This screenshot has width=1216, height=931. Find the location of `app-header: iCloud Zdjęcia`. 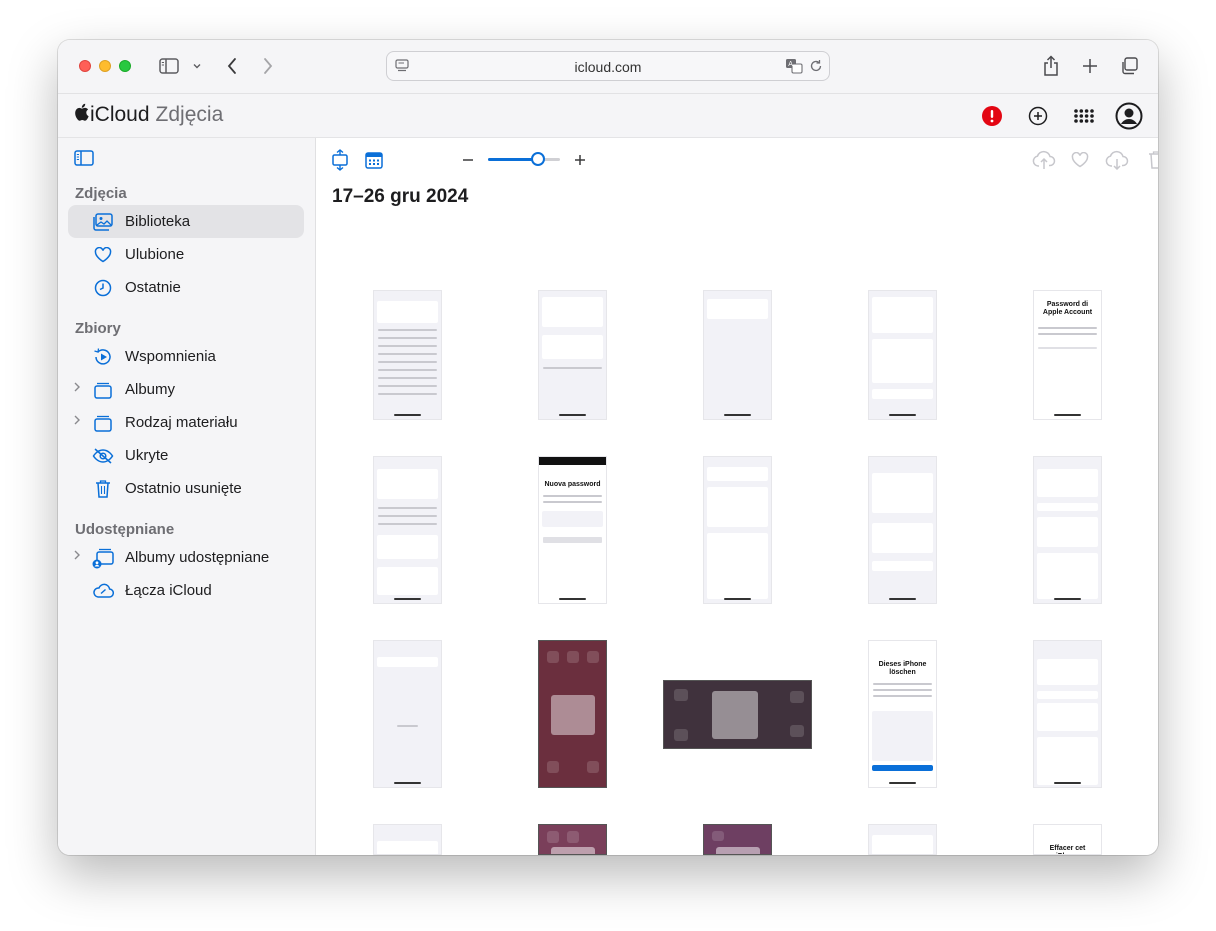

app-header: iCloud Zdjęcia is located at coordinates (608, 116).